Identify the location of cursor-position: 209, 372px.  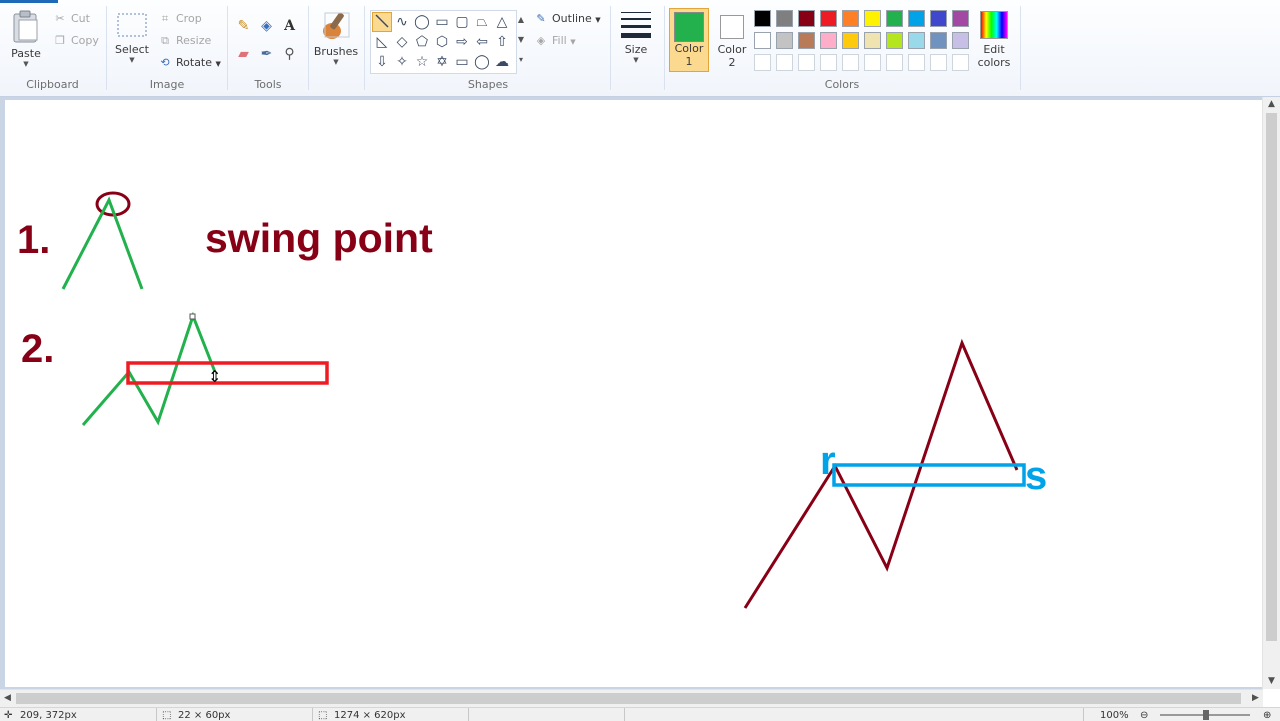
(48, 715).